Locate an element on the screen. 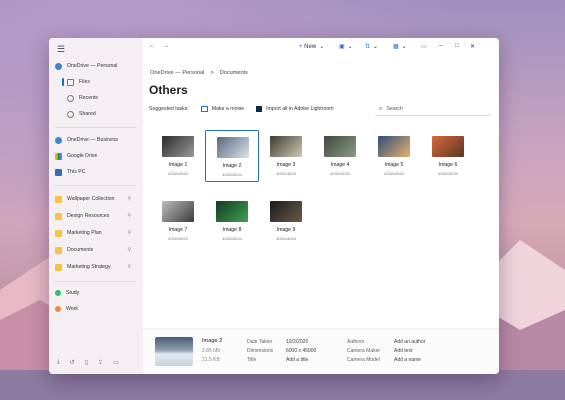 The width and height of the screenshot is (565, 400). sidebar-item-google-drive: Google Drive is located at coordinates (76, 156).